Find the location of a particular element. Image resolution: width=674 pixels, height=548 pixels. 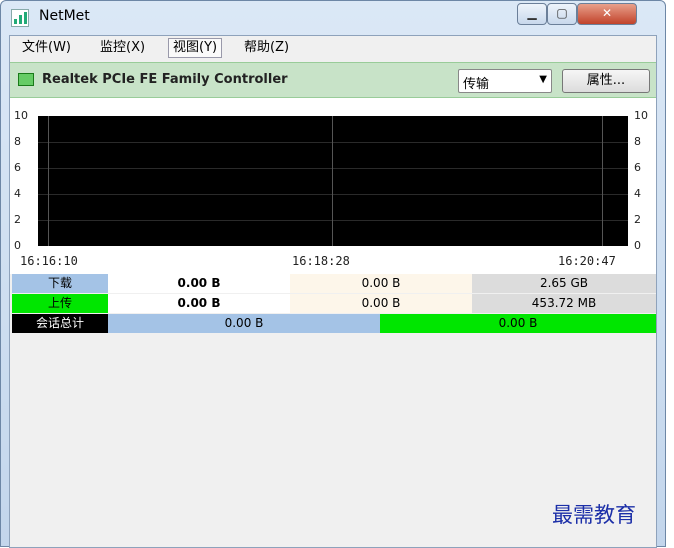

chevron-down-icon: ▼ is located at coordinates (543, 79).